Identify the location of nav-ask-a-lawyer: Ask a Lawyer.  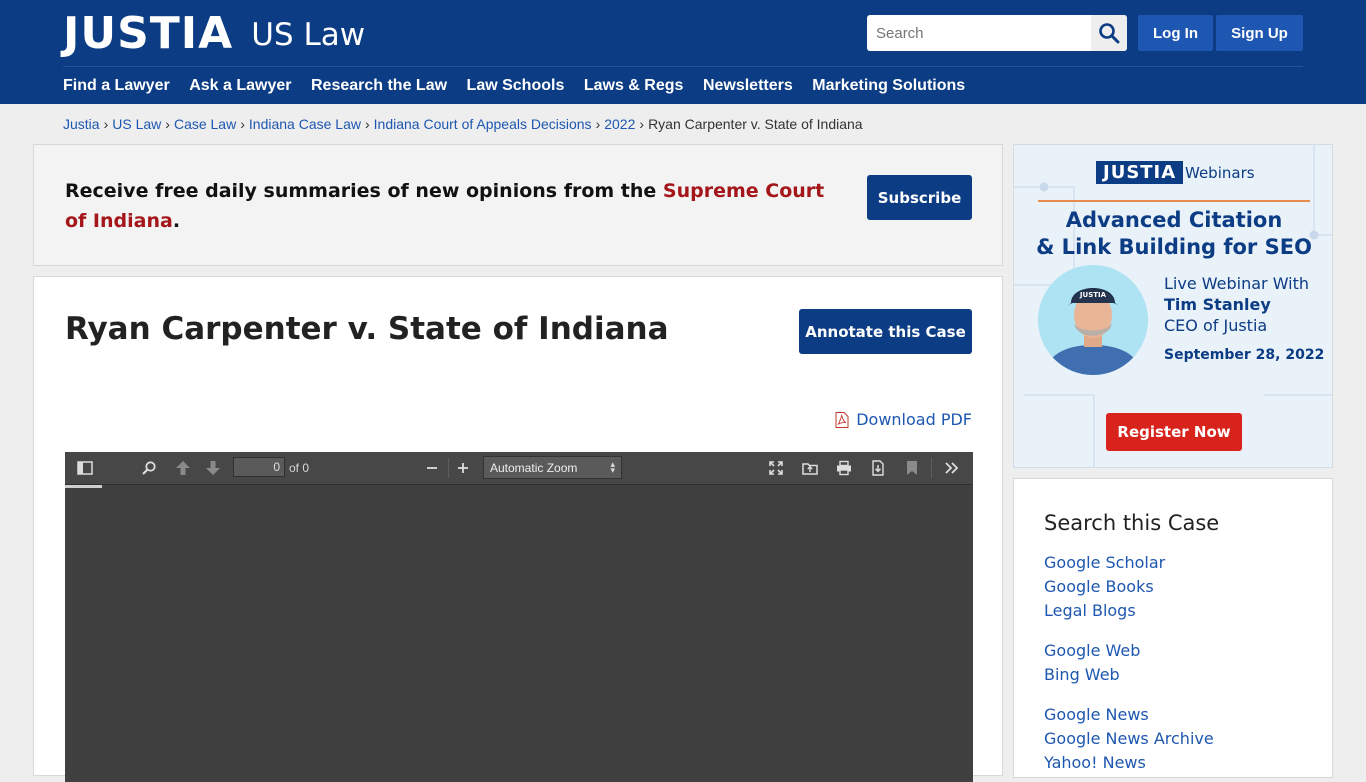
(240, 86).